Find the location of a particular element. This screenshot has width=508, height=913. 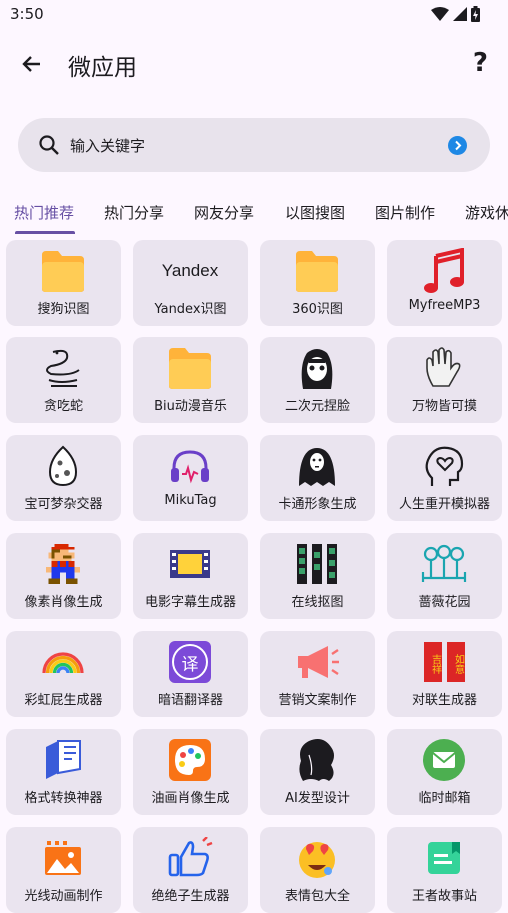

tab-games: 游戏休 is located at coordinates (486, 212).